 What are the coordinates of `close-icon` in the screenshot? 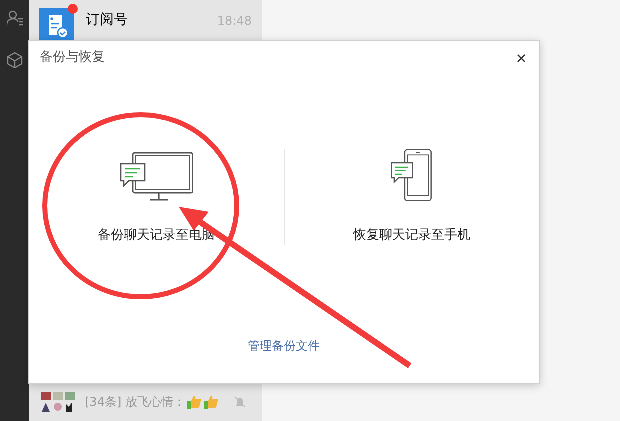 It's located at (521, 58).